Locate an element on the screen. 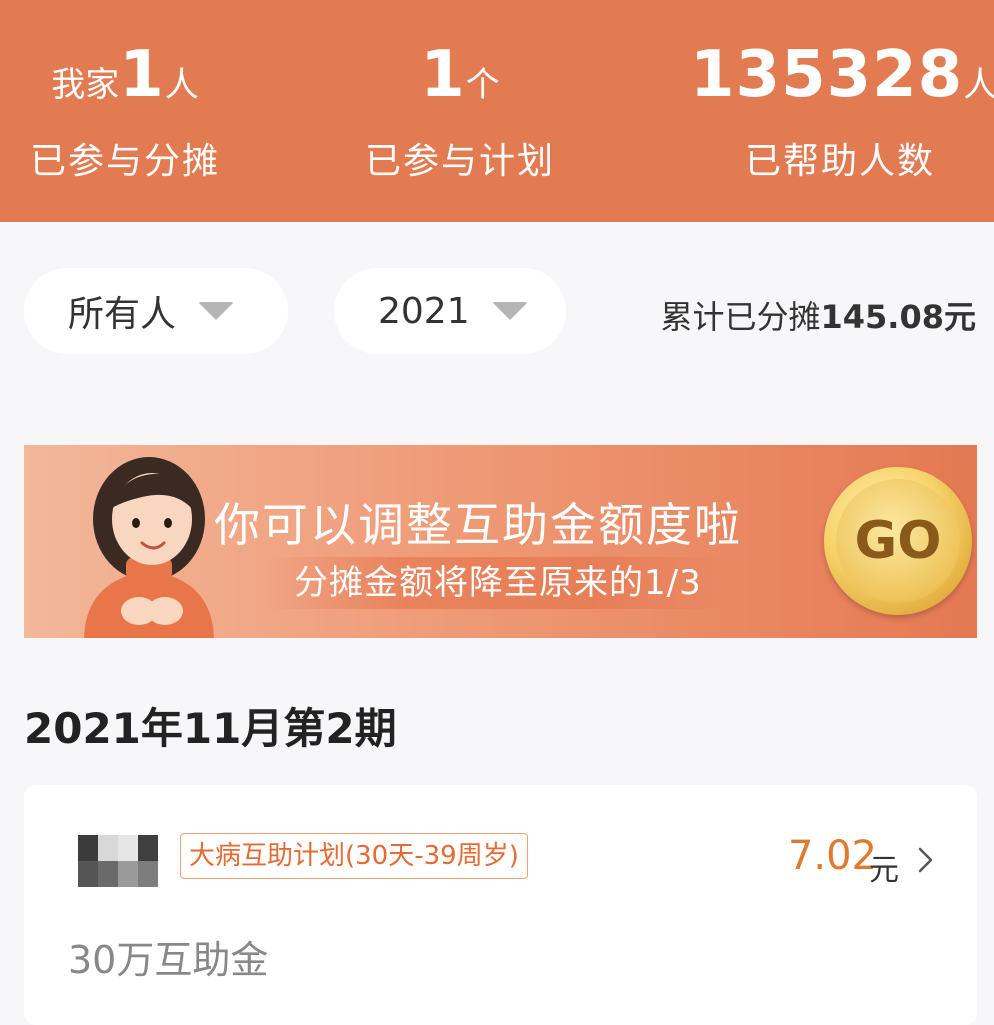 The image size is (994, 1025). stat-label: 已参与分摊 is located at coordinates (124, 161).